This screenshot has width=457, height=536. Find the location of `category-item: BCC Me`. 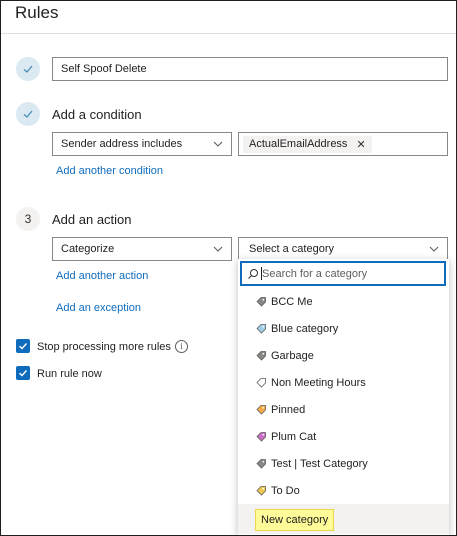

category-item: BCC Me is located at coordinates (343, 301).